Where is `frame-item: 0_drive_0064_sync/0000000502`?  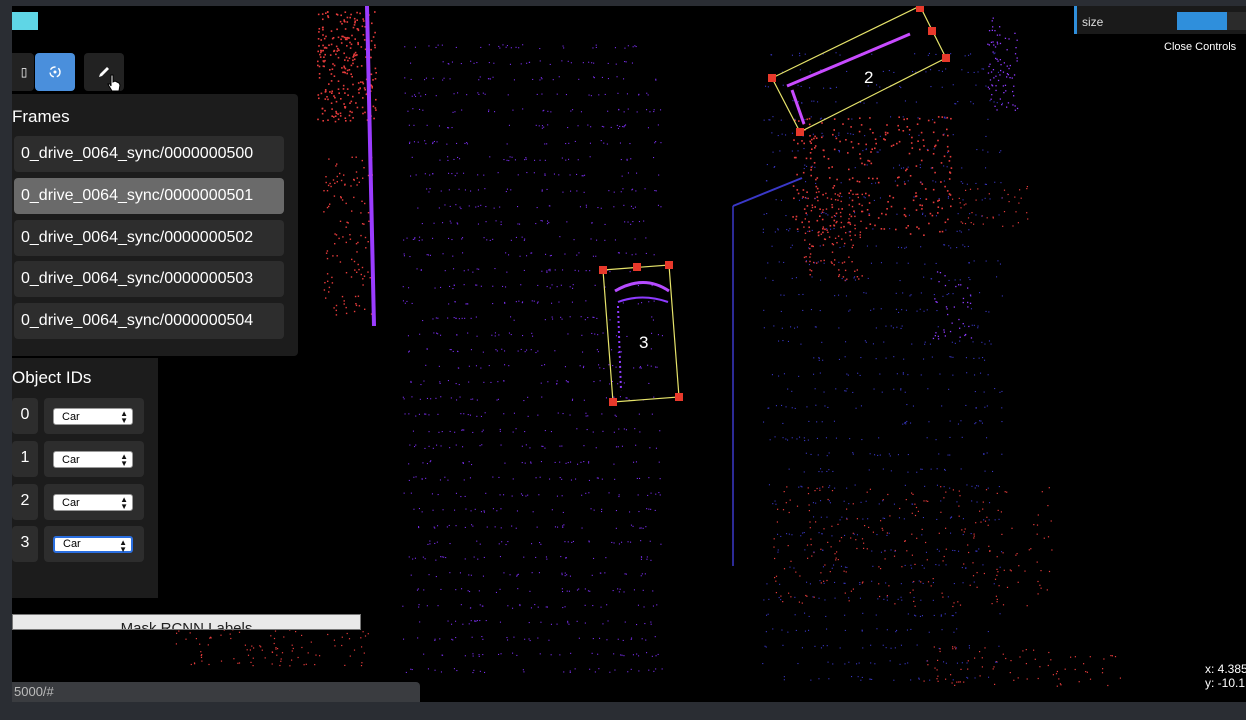 frame-item: 0_drive_0064_sync/0000000502 is located at coordinates (149, 238).